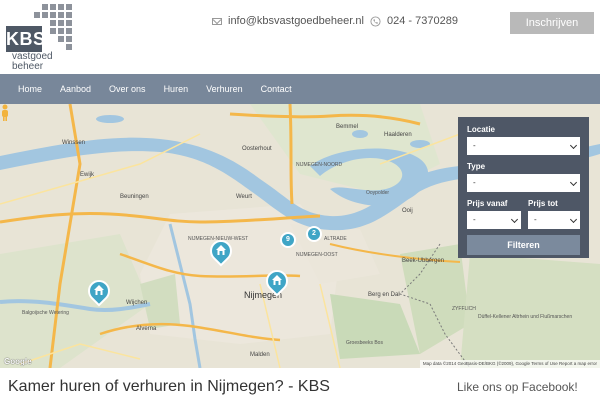  I want to click on type-label: Type, so click(476, 166).